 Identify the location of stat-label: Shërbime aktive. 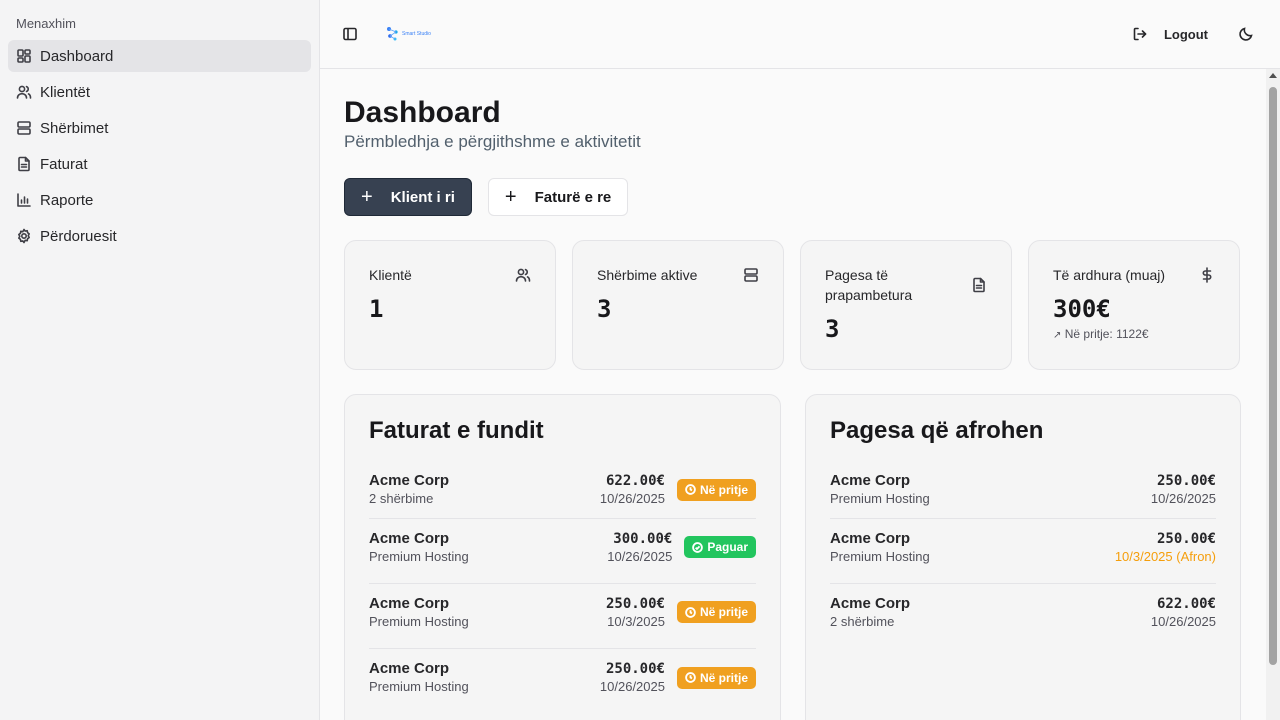
(647, 275).